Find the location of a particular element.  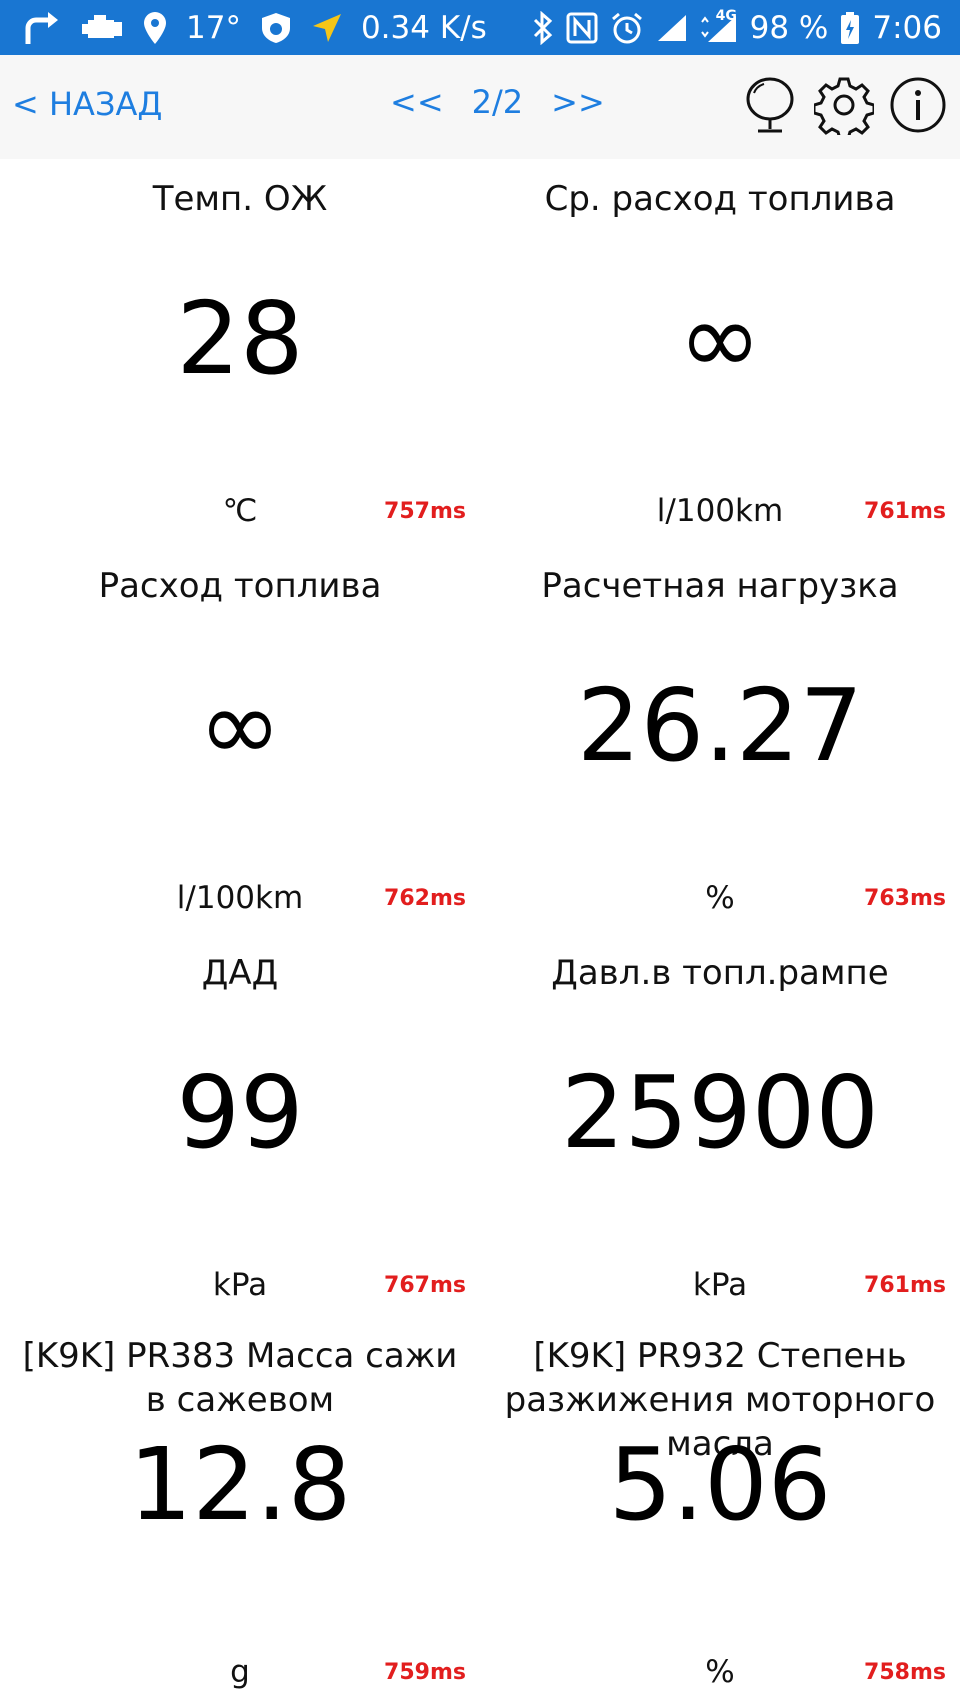

gauge-cell: ДАД 99 kPa 767ms is located at coordinates (240, 1126).